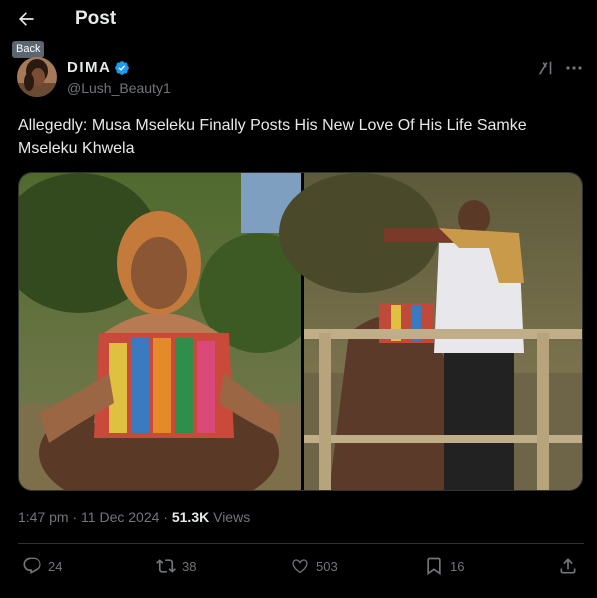 The height and width of the screenshot is (598, 597). What do you see at coordinates (298, 20) in the screenshot?
I see `post-header: Post` at bounding box center [298, 20].